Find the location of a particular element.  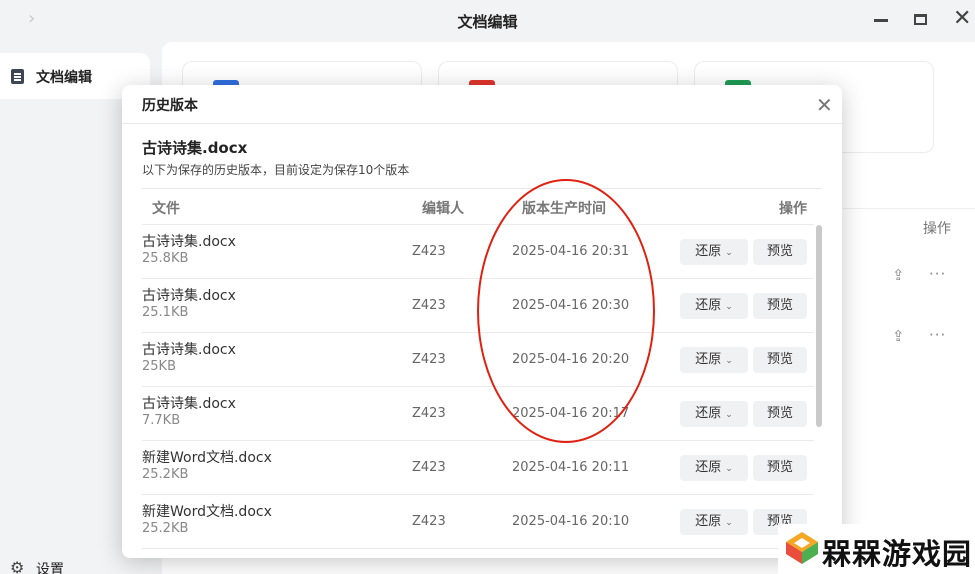

dialog-divider is located at coordinates (482, 123).